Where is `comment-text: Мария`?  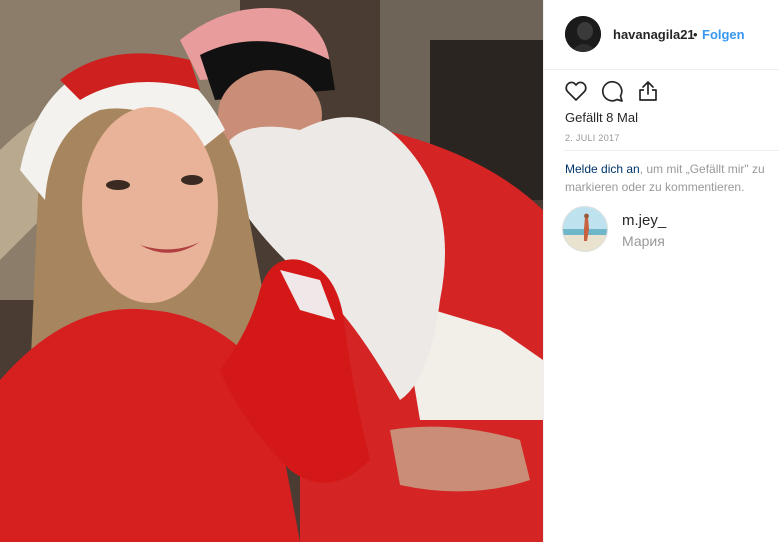 comment-text: Мария is located at coordinates (643, 241).